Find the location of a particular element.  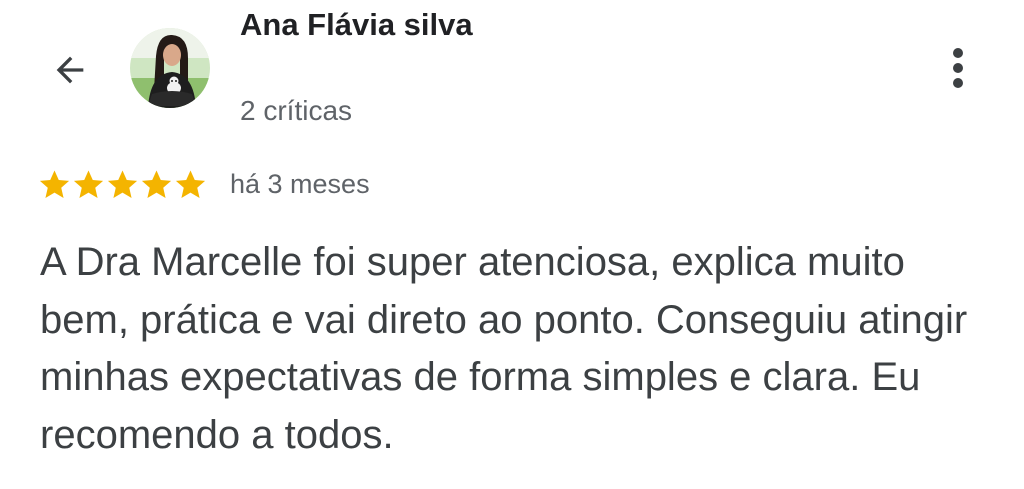

more-options-button is located at coordinates (958, 68).